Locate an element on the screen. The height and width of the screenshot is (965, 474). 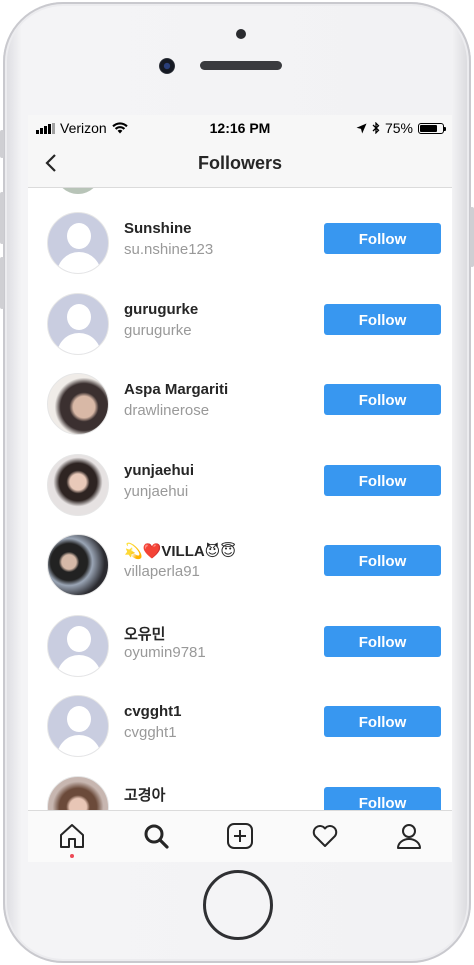
navigation-bar: Followers is located at coordinates (240, 164).